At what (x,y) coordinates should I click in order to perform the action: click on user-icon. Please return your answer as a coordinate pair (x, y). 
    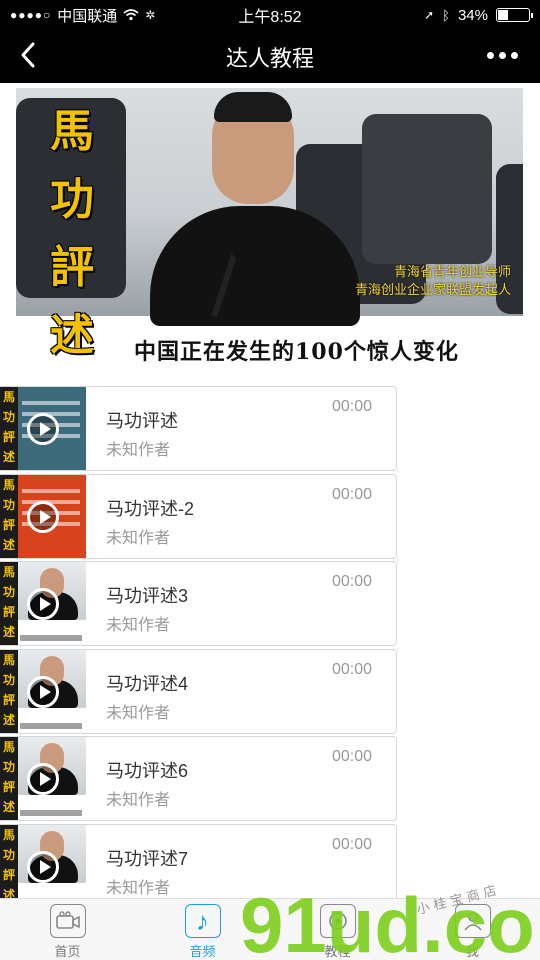
    Looking at the image, I should click on (472, 921).